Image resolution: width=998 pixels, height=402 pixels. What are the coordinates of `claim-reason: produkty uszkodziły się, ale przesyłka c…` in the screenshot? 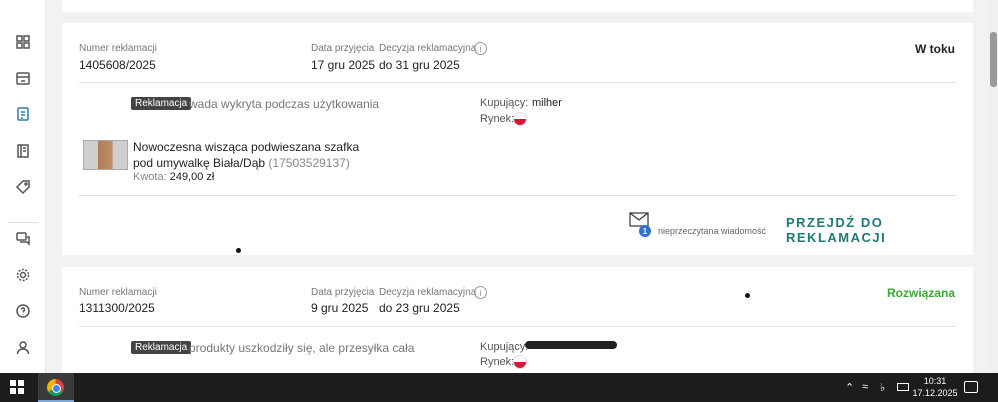 It's located at (302, 348).